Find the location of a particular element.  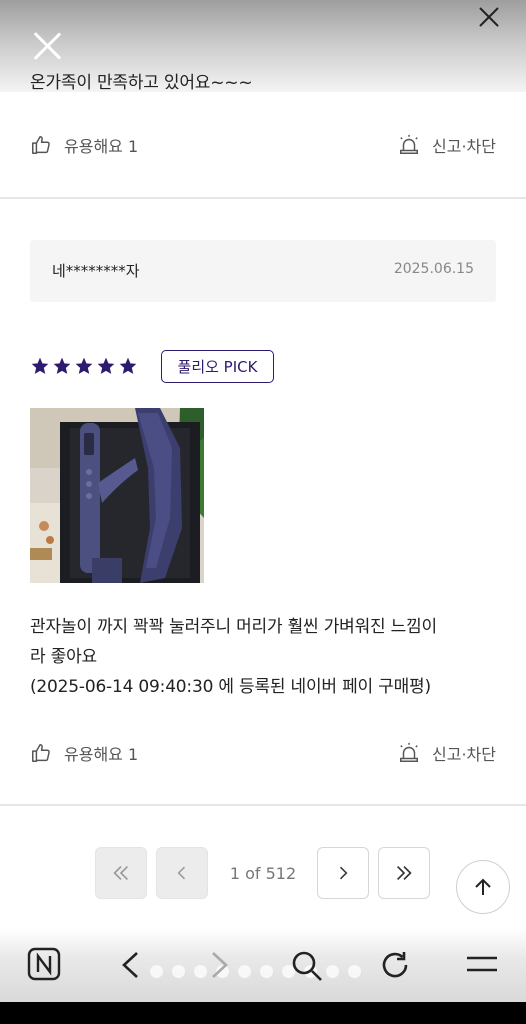

rating-stars is located at coordinates (84, 366).